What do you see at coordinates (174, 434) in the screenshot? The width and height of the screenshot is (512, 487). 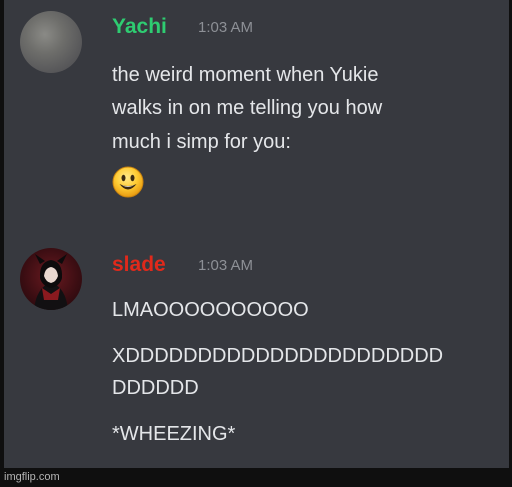 I see `message-line: *WHEEZING*` at bounding box center [174, 434].